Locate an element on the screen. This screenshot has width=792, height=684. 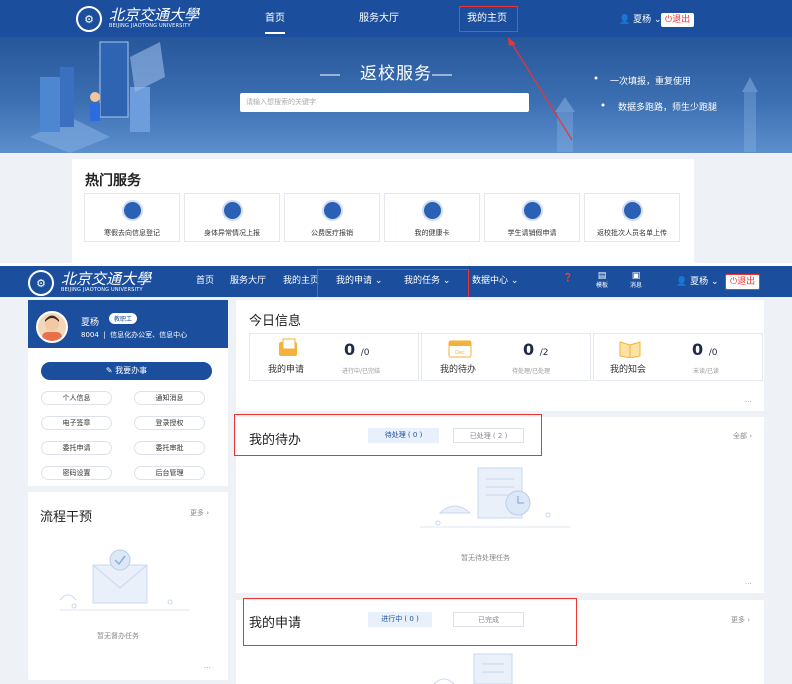
login-auth-button: 登录授权 is located at coordinates (169, 423).